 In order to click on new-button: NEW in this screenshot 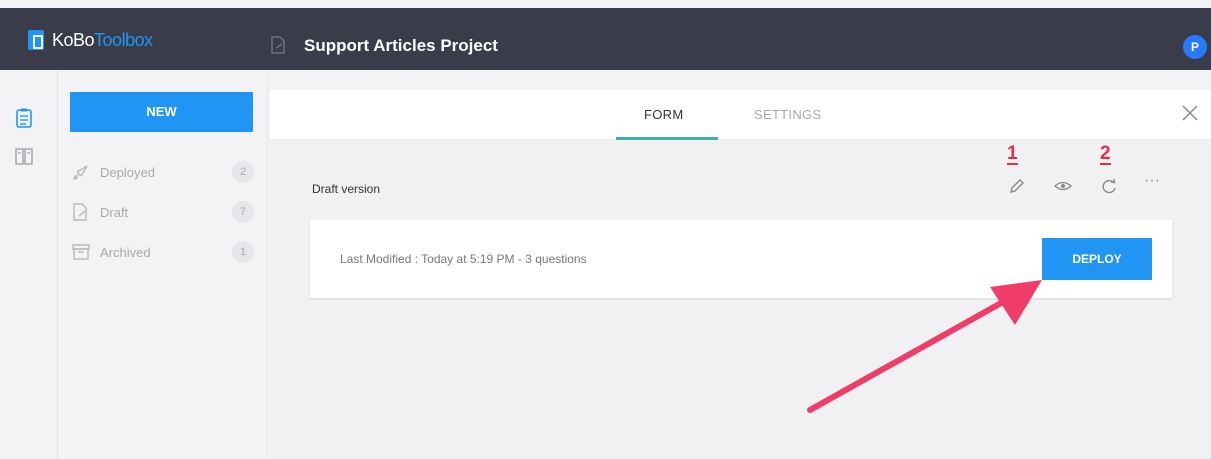, I will do `click(161, 112)`.